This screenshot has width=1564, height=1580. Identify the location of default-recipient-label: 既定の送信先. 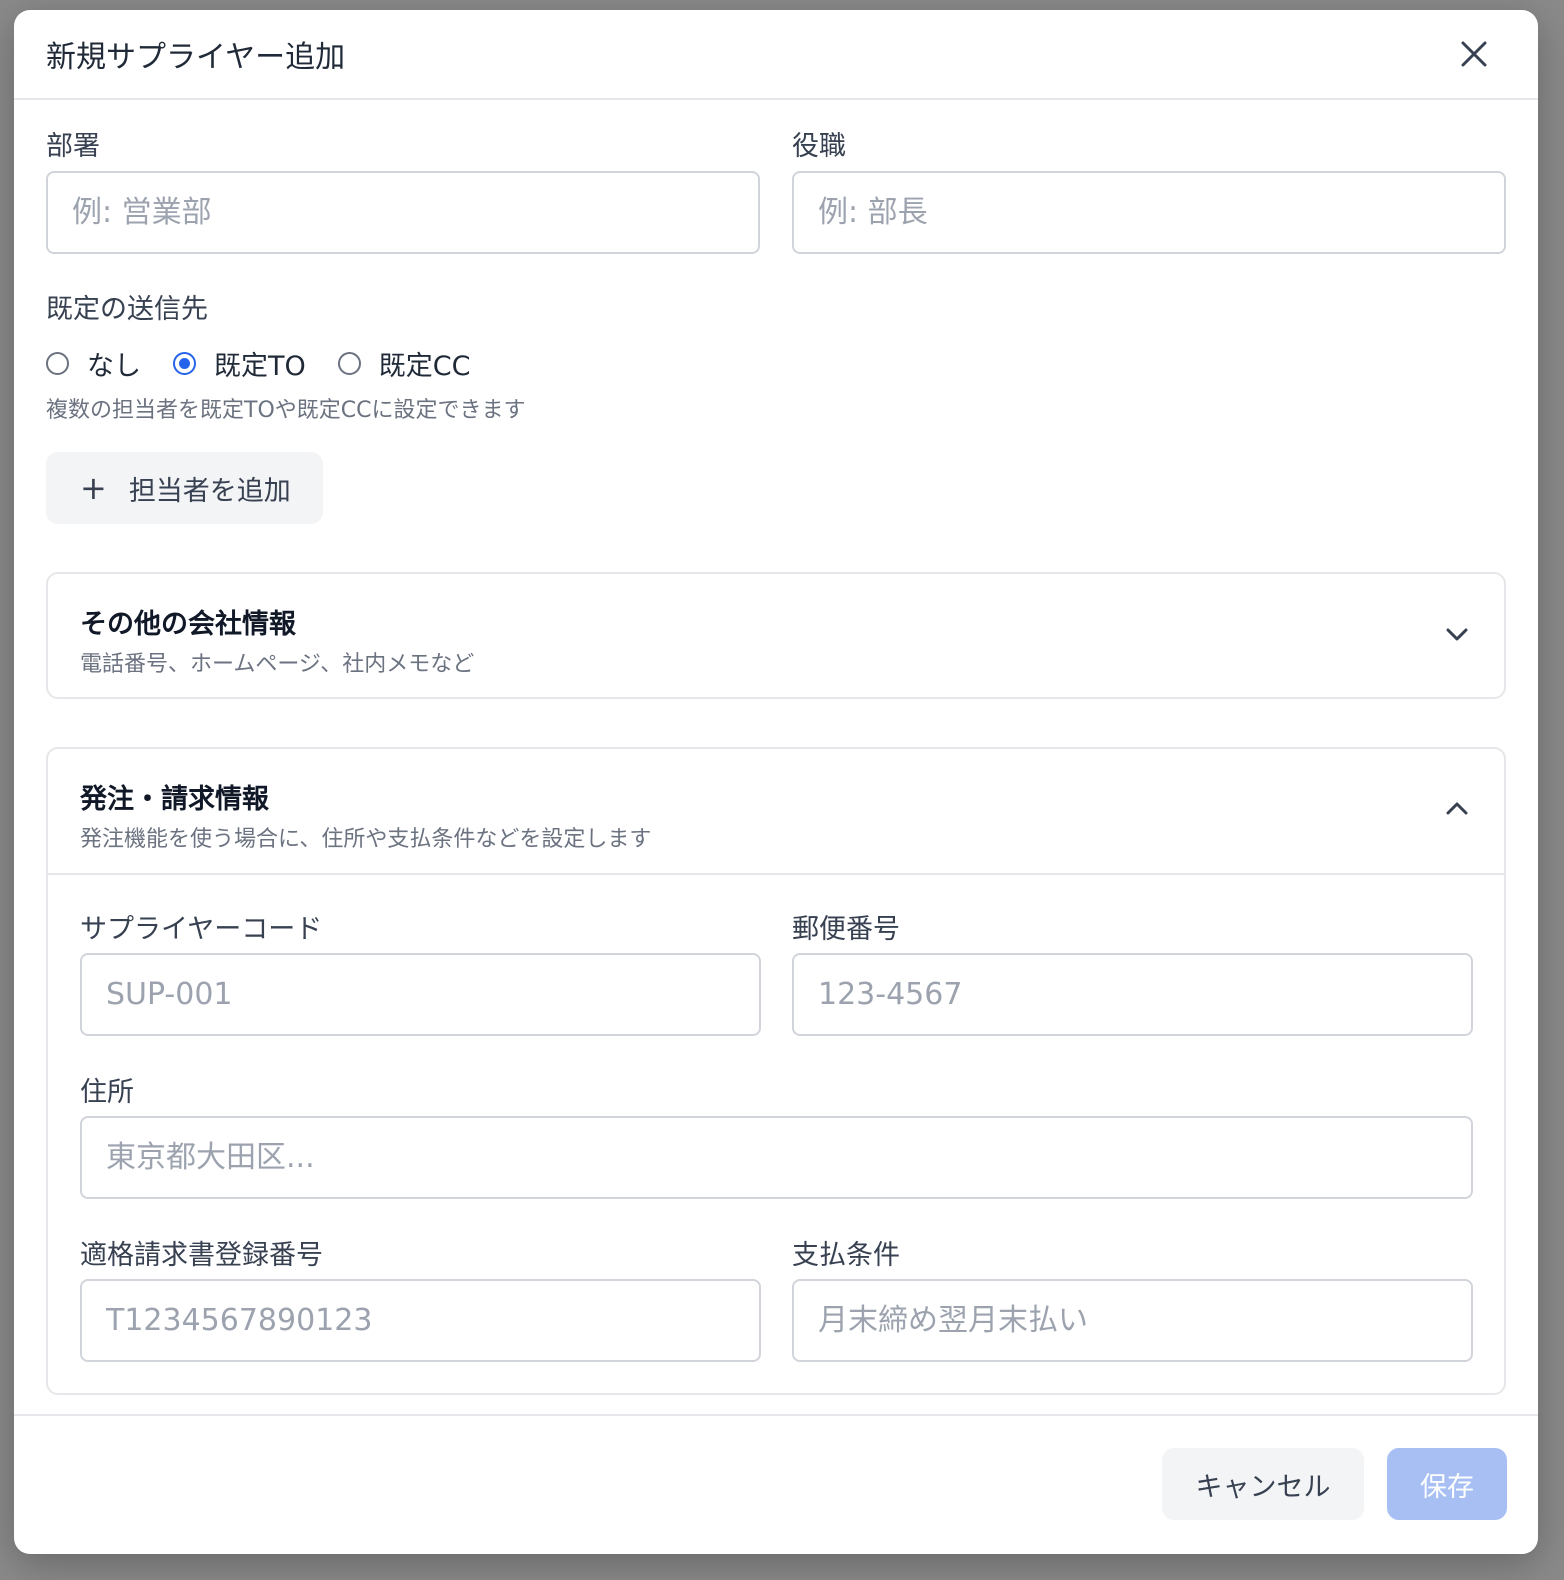
(127, 309).